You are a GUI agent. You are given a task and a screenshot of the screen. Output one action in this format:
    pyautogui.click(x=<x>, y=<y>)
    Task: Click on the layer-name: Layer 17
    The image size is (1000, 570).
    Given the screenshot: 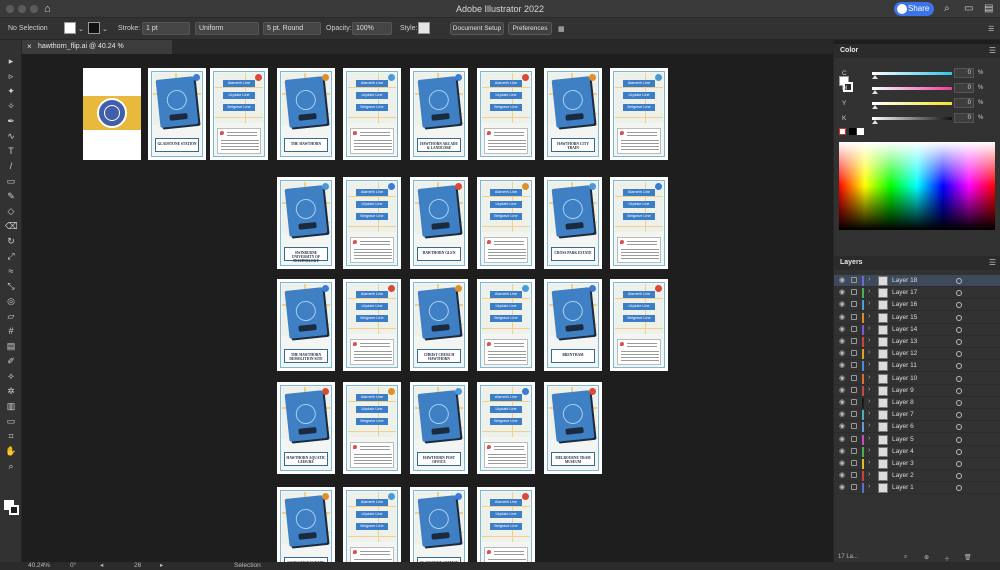 What is the action you would take?
    pyautogui.click(x=904, y=292)
    